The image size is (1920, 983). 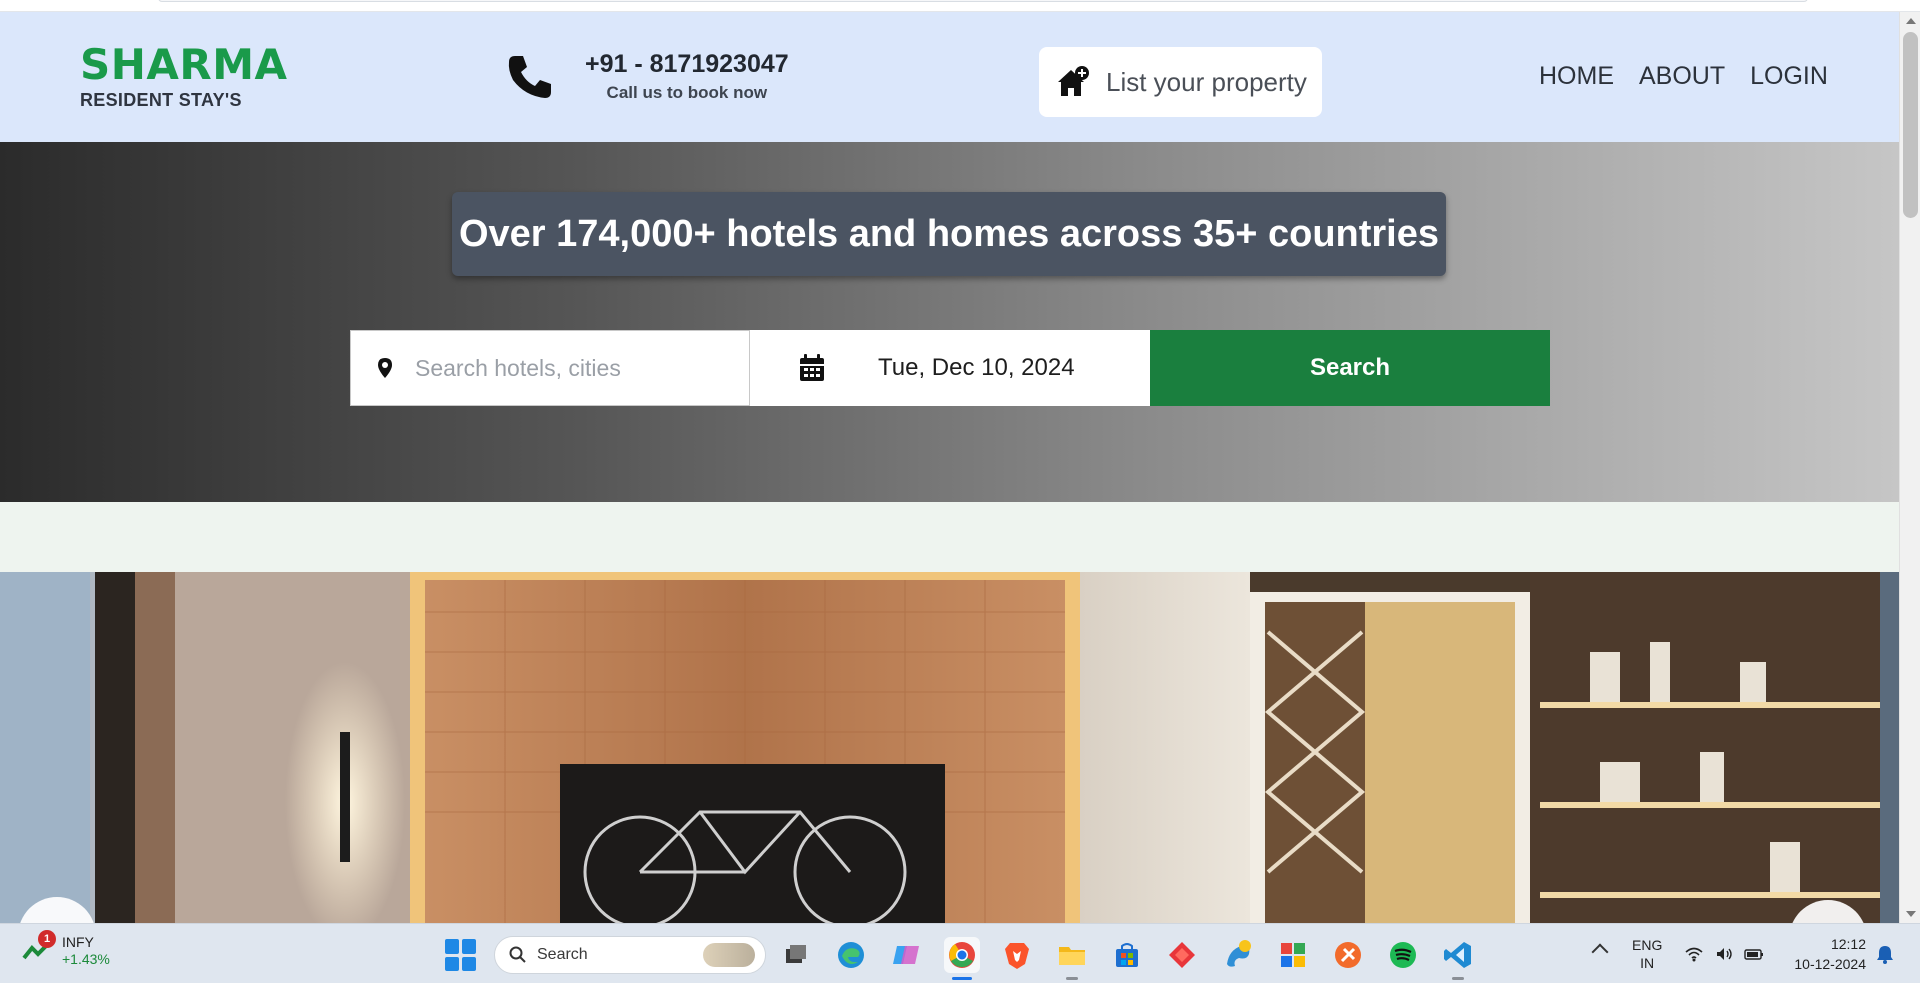 What do you see at coordinates (687, 64) in the screenshot?
I see `phone-number: +91 - 8171923047` at bounding box center [687, 64].